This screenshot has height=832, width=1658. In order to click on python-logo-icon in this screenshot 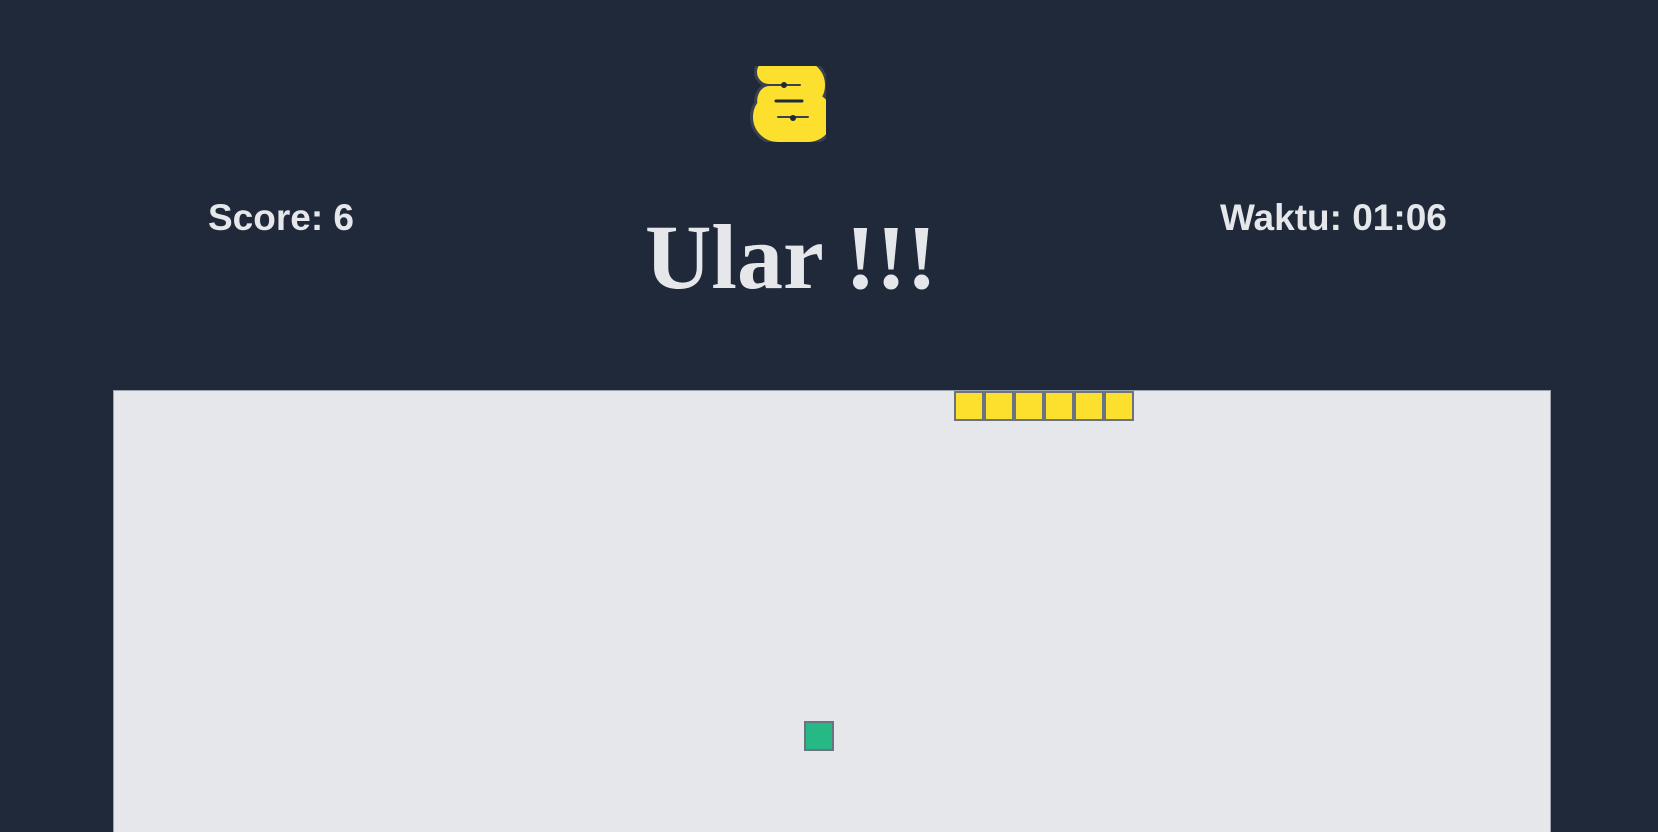, I will do `click(793, 101)`.